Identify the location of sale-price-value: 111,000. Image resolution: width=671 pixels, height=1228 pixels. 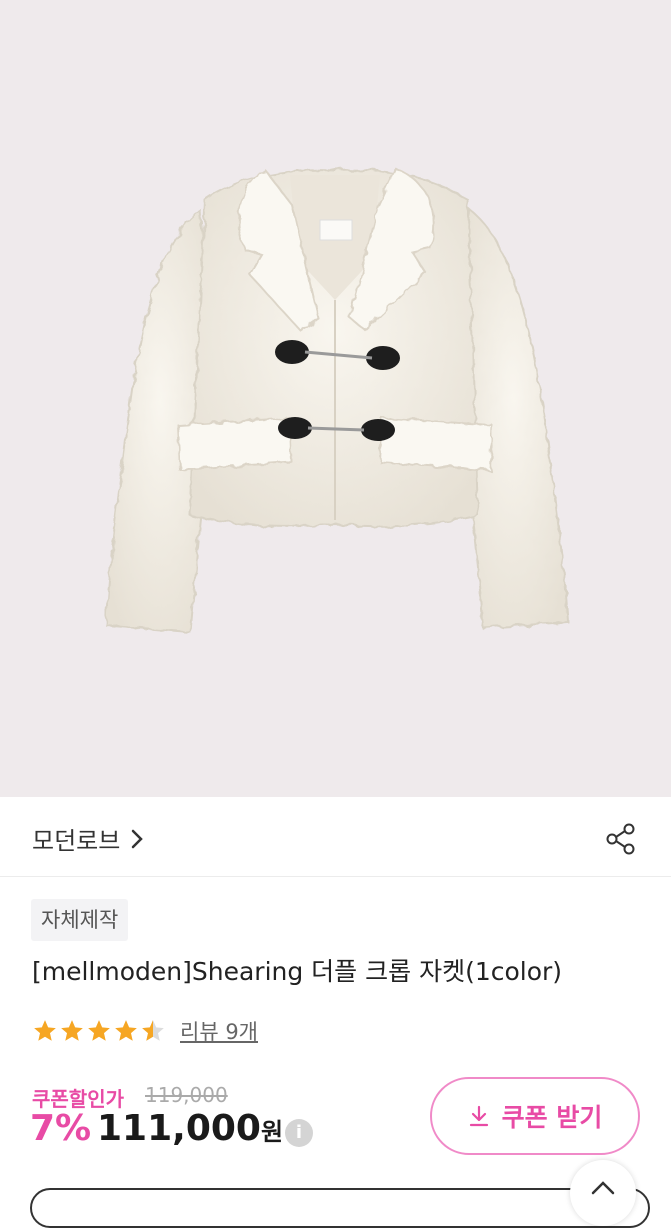
(179, 1128).